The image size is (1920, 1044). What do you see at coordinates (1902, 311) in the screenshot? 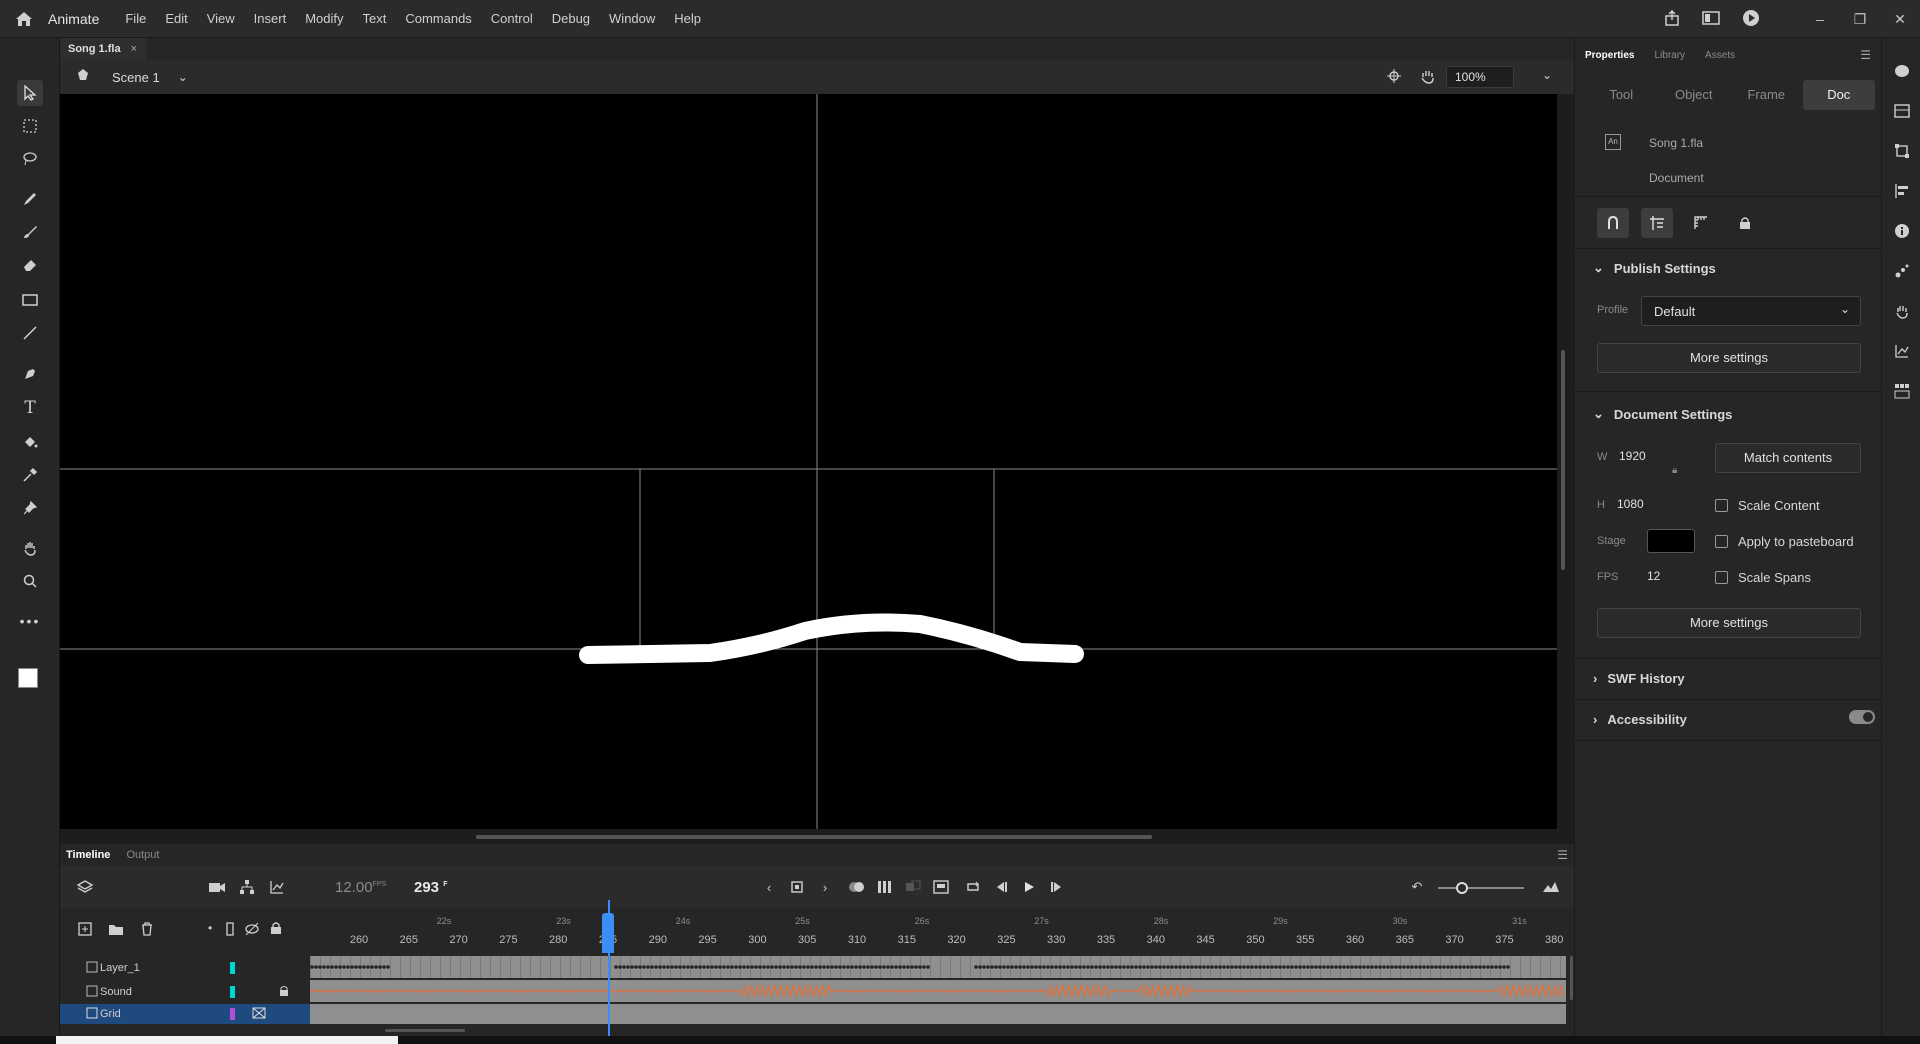
I see `components-icon` at bounding box center [1902, 311].